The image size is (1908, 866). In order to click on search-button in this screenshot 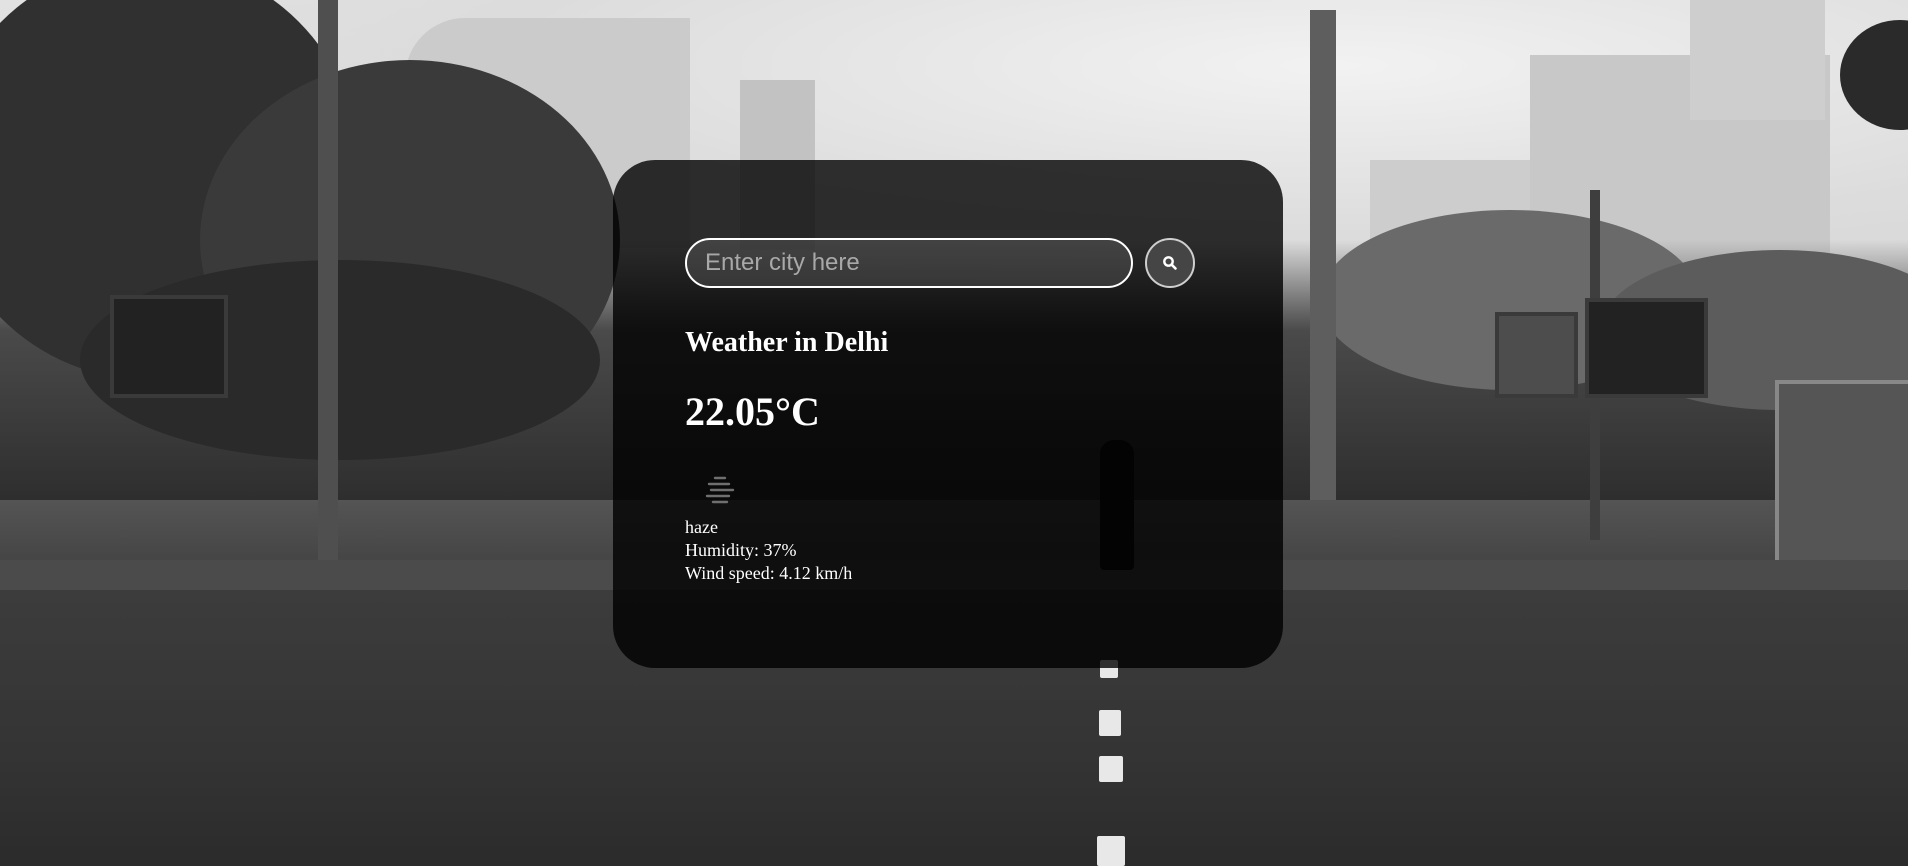, I will do `click(1170, 263)`.